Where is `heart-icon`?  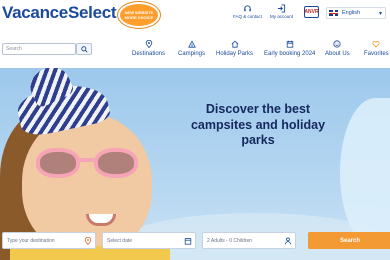
heart-icon is located at coordinates (376, 44).